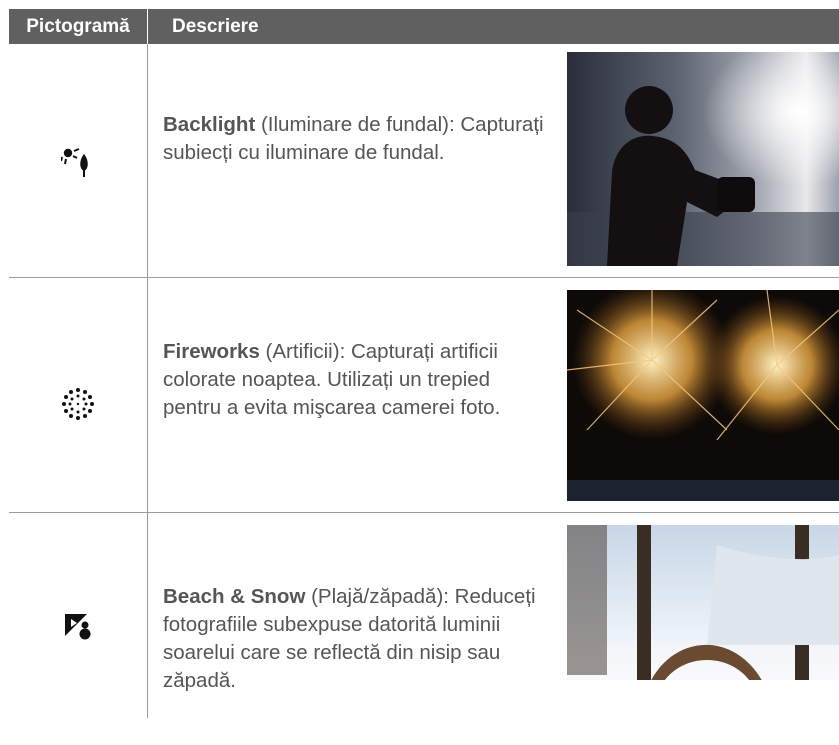 The image size is (839, 745). Describe the element at coordinates (424, 26) in the screenshot. I see `table-header: Pictogramă Descriere` at that location.